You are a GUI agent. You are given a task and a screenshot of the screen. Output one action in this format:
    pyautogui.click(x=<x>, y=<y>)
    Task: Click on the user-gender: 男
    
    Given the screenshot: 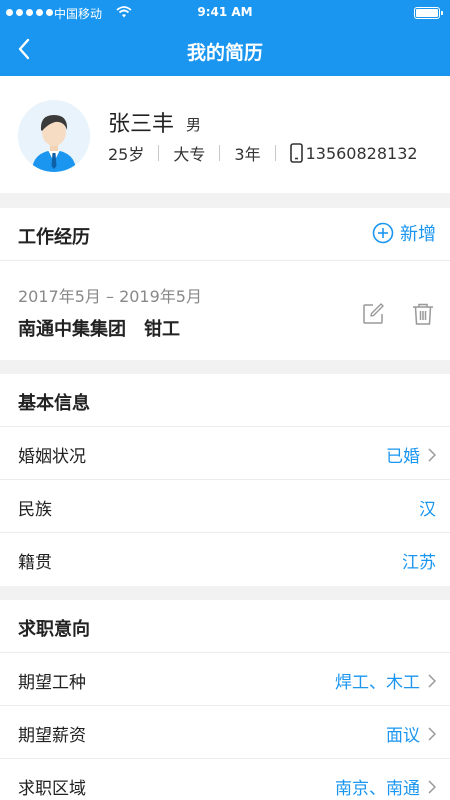 What is the action you would take?
    pyautogui.click(x=194, y=125)
    